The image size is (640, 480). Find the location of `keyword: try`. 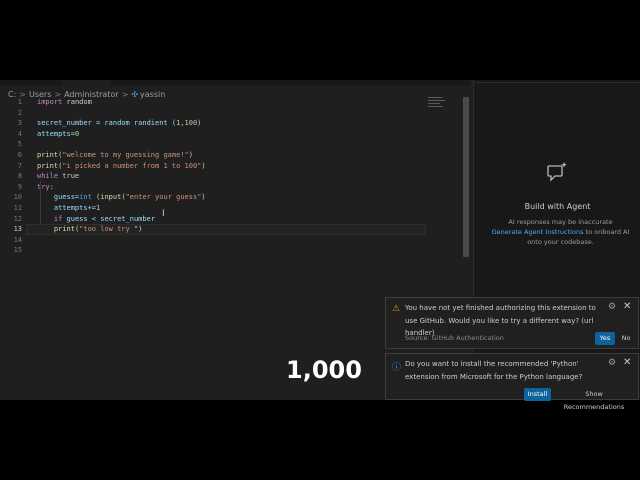

keyword: try is located at coordinates (43, 186).